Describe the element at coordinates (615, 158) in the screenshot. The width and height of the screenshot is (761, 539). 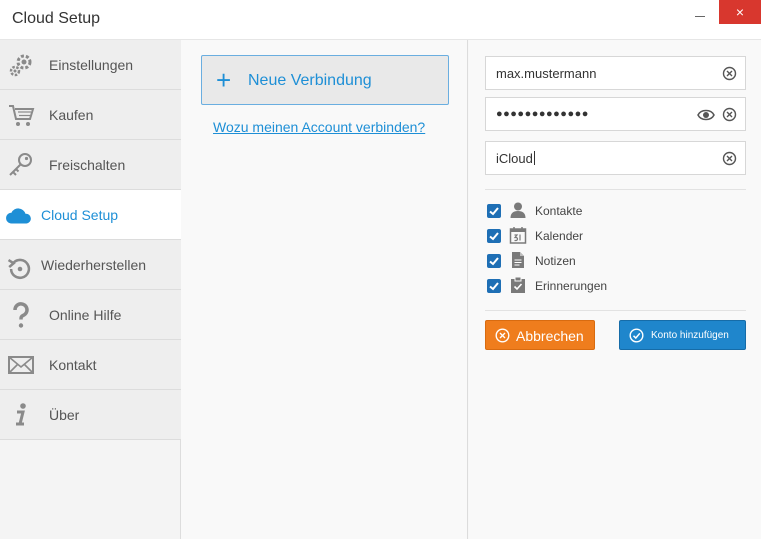
I see `provider-field: iCloud` at that location.